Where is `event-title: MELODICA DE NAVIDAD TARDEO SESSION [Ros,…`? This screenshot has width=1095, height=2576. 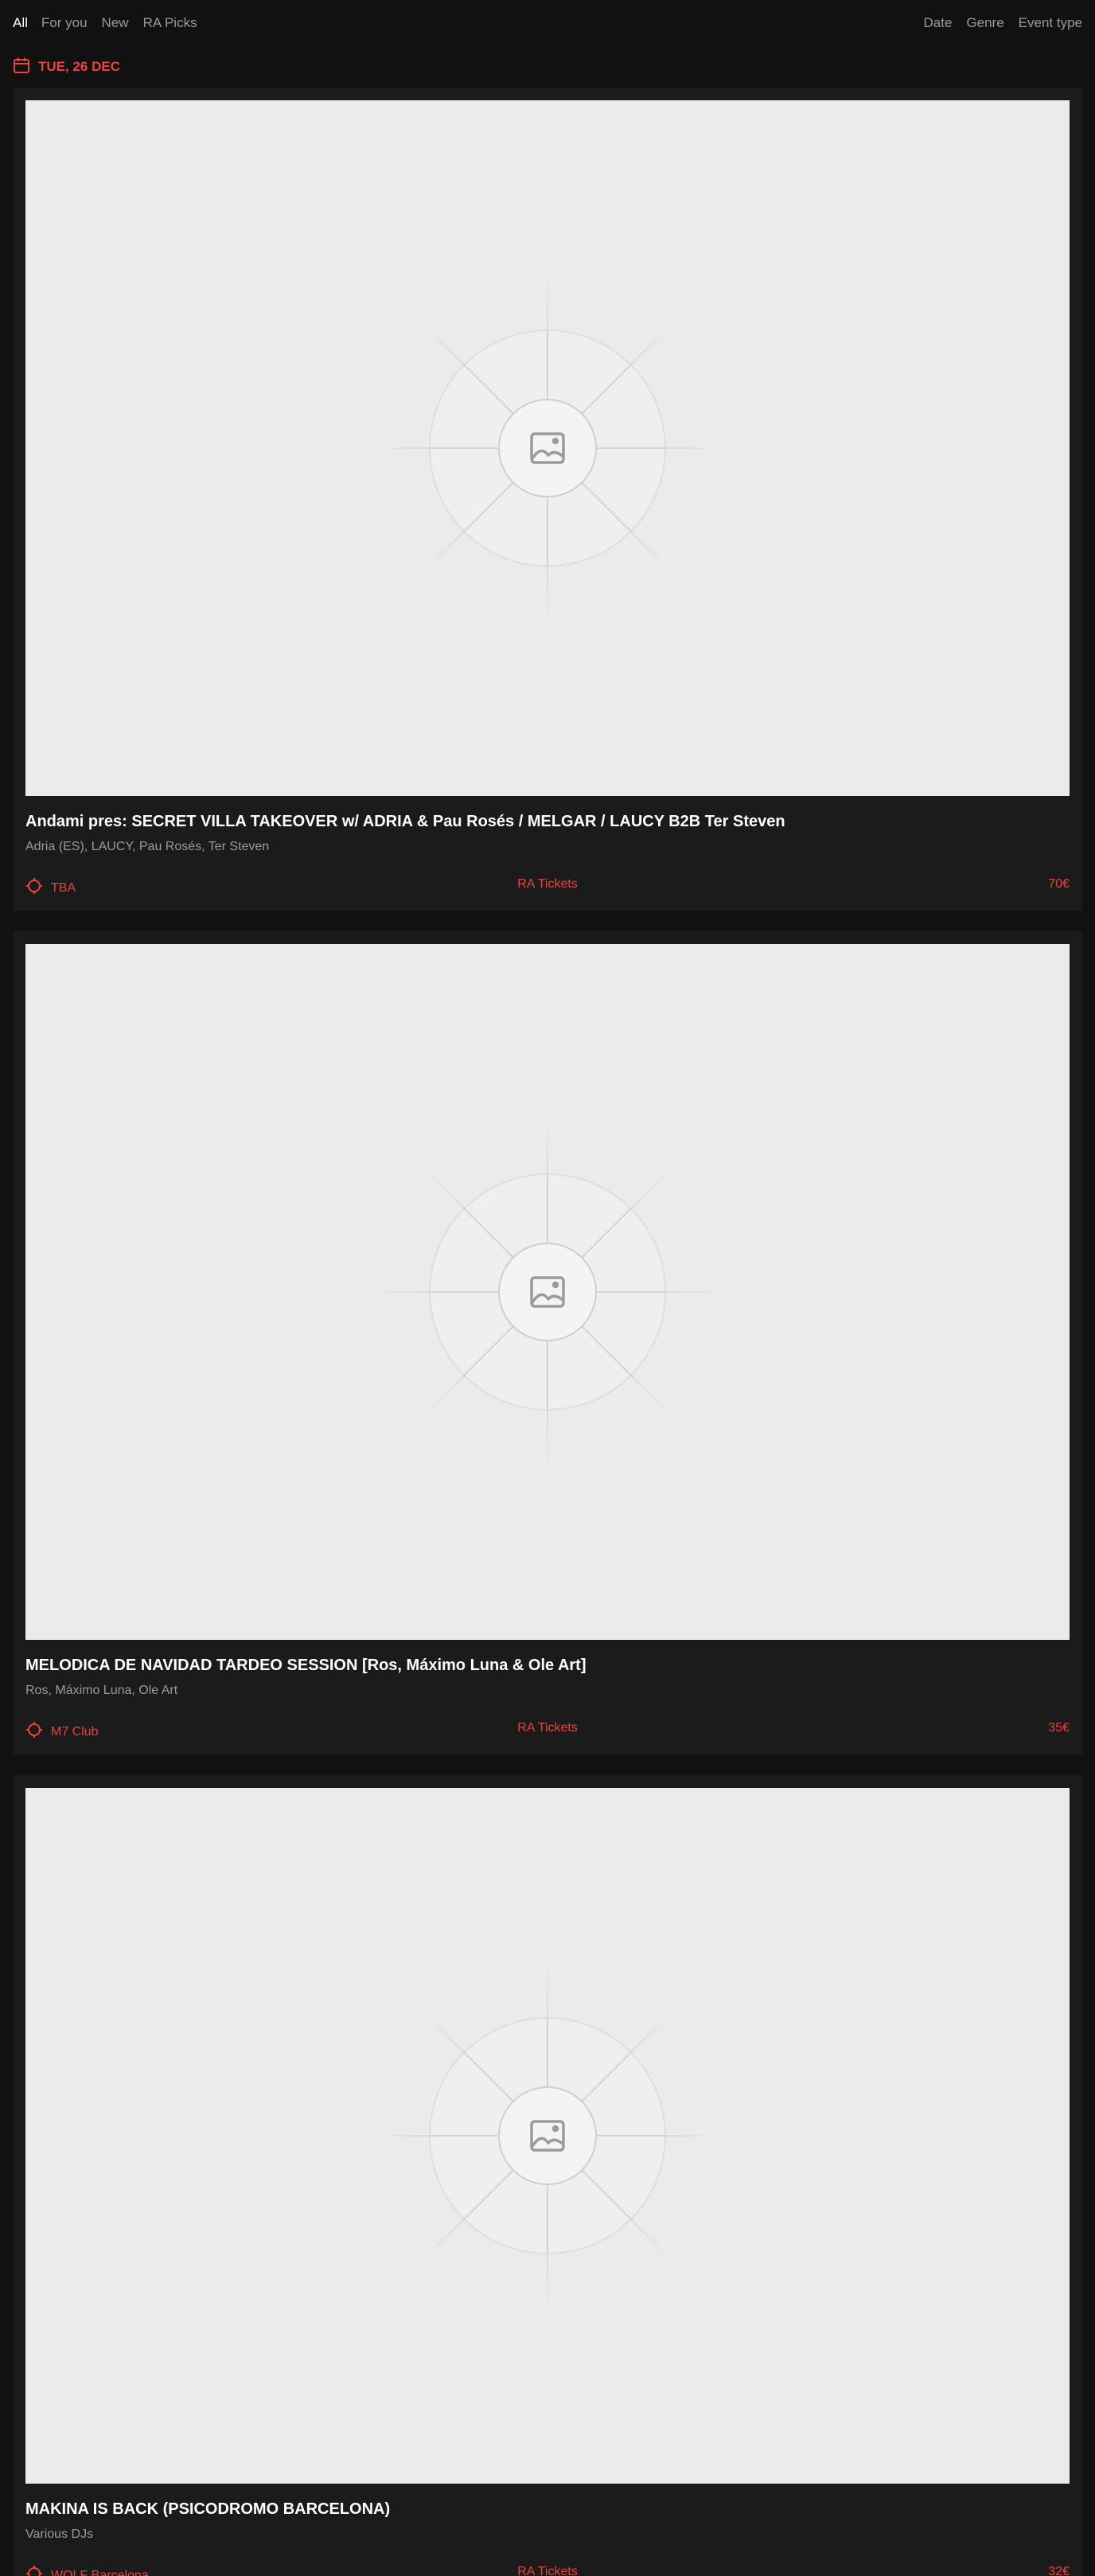
event-title: MELODICA DE NAVIDAD TARDEO SESSION [Ros,… is located at coordinates (547, 1665).